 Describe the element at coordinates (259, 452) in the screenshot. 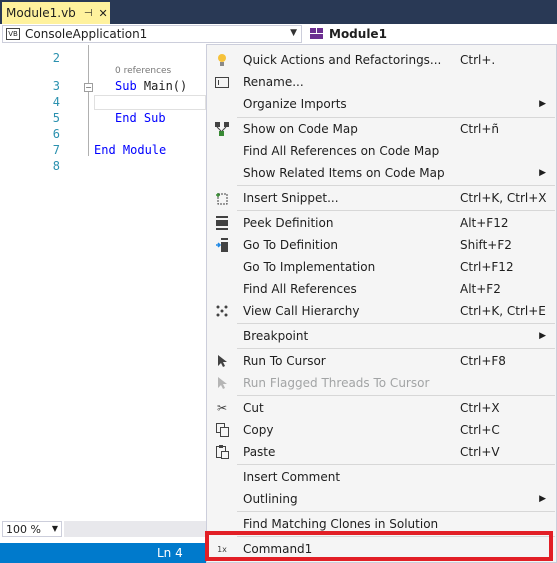

I see `menu-item-label: Paste` at that location.